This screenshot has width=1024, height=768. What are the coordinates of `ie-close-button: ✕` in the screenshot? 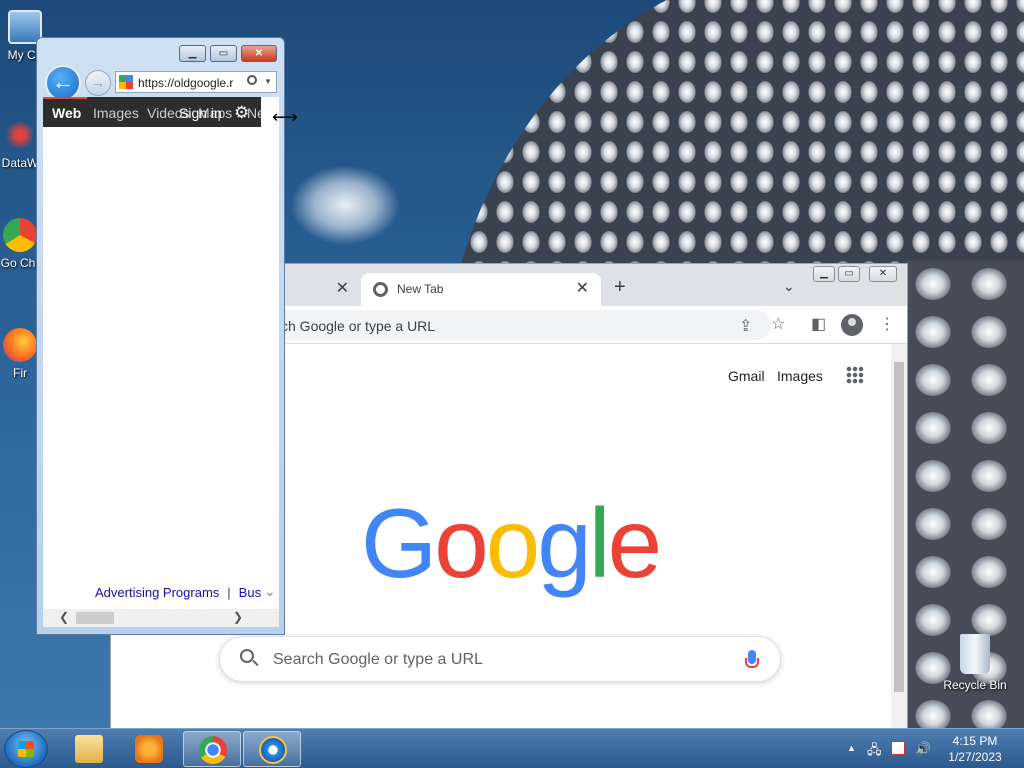 It's located at (259, 53).